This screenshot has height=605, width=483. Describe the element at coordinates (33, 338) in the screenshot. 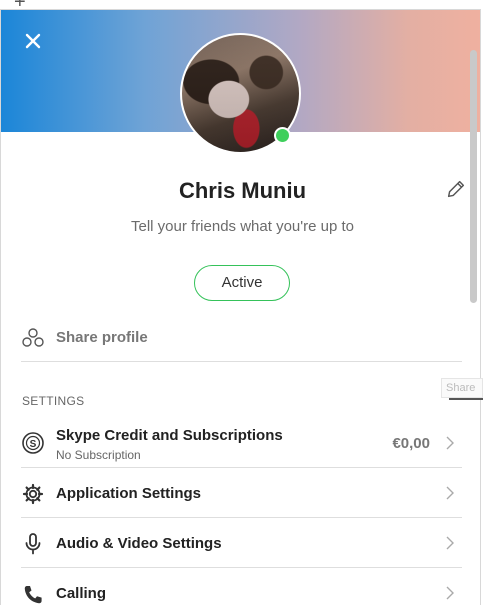

I see `share-profile-icon` at that location.